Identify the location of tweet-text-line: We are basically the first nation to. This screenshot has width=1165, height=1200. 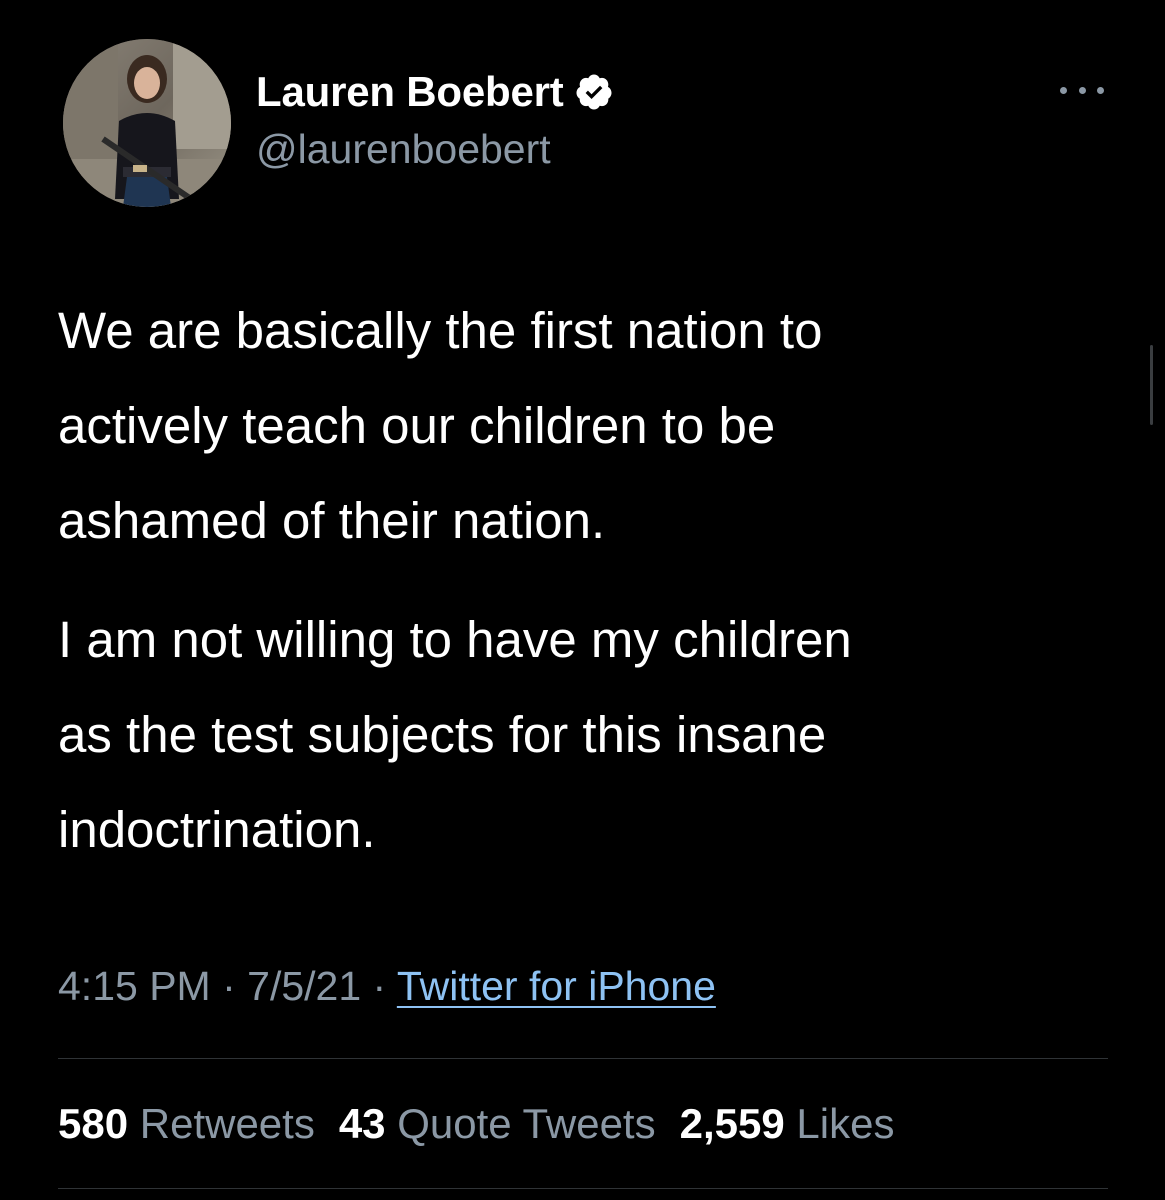
(440, 330).